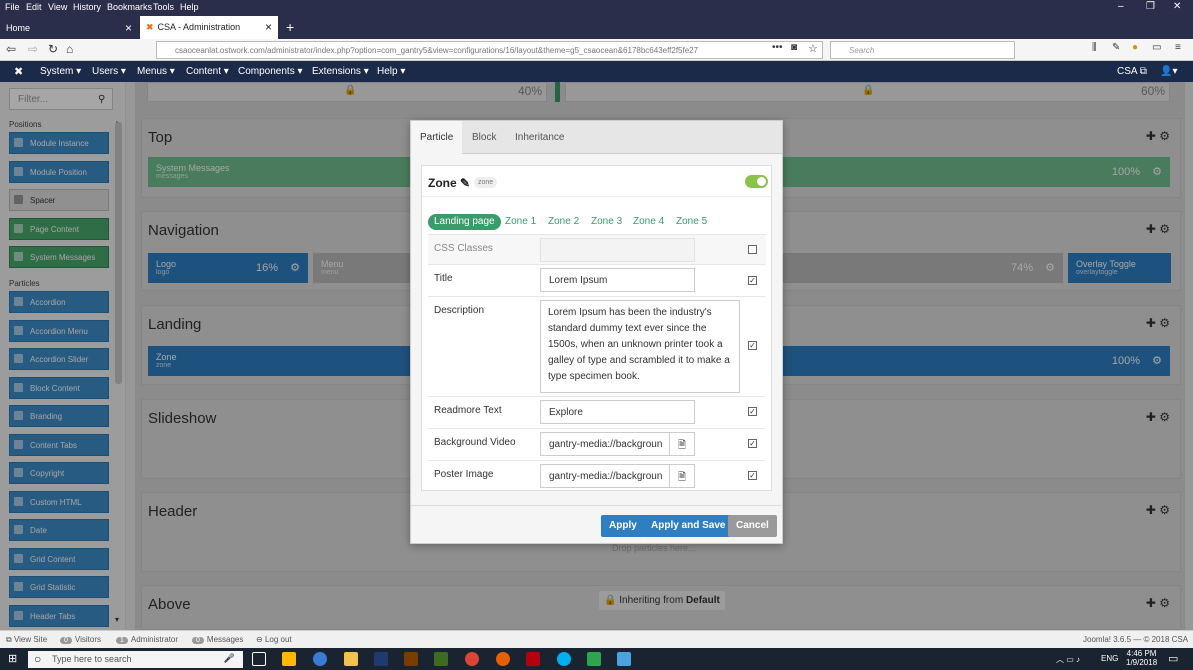 This screenshot has height=670, width=1193. What do you see at coordinates (1068, 659) in the screenshot?
I see `system-tray-icons: ︿ ▭ ♪` at bounding box center [1068, 659].